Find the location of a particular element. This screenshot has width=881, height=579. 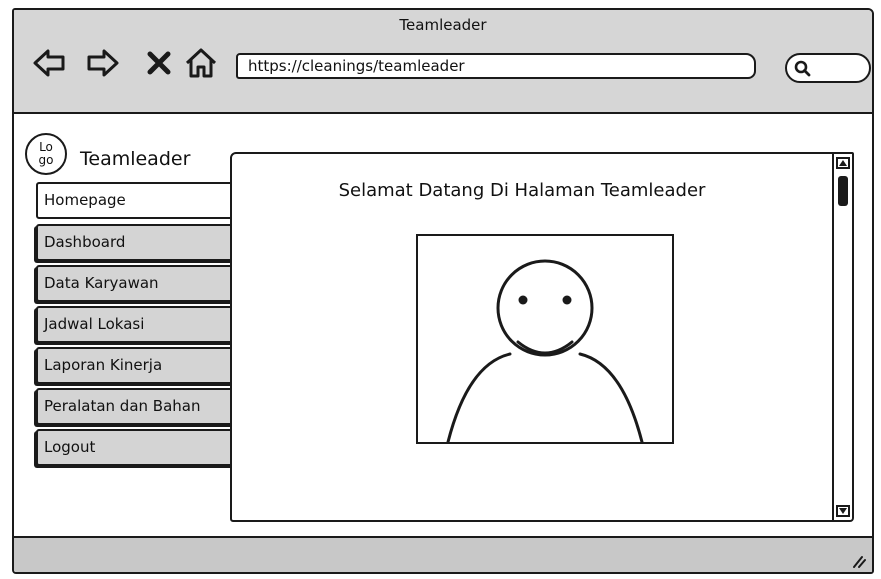

close-x-icon is located at coordinates (159, 63).